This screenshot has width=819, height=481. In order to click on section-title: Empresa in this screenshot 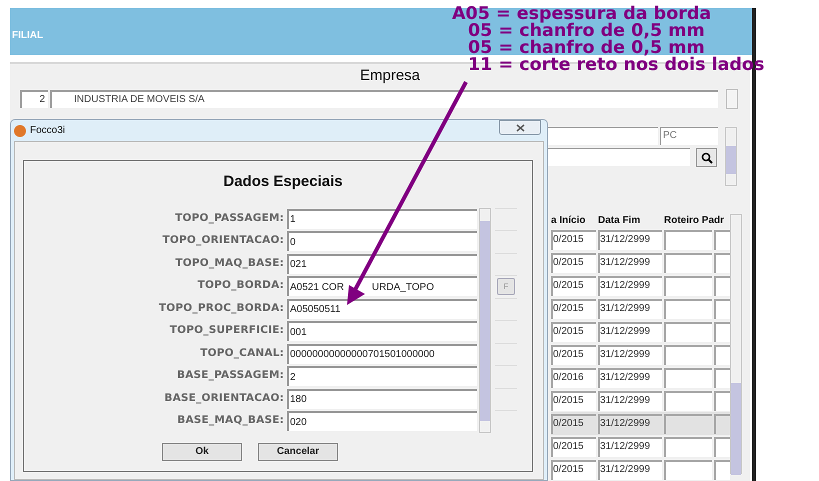, I will do `click(390, 76)`.